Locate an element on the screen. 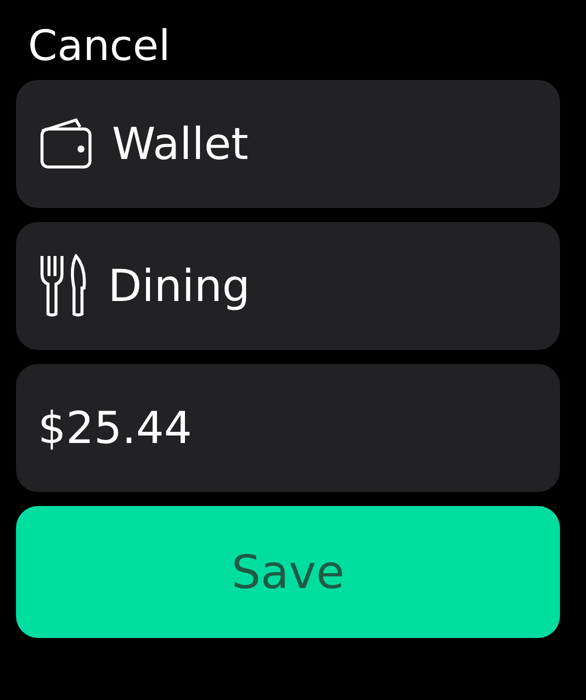 The image size is (586, 700). amount-text: $25.44 is located at coordinates (115, 428).